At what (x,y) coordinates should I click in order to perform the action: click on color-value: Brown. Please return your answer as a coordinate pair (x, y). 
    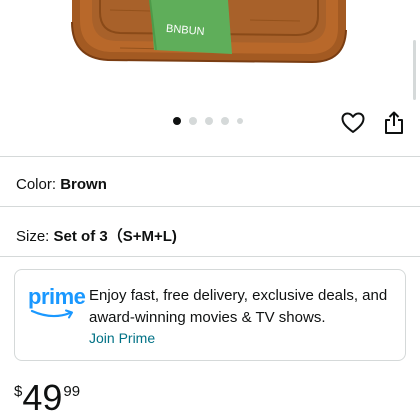
    Looking at the image, I should click on (83, 184).